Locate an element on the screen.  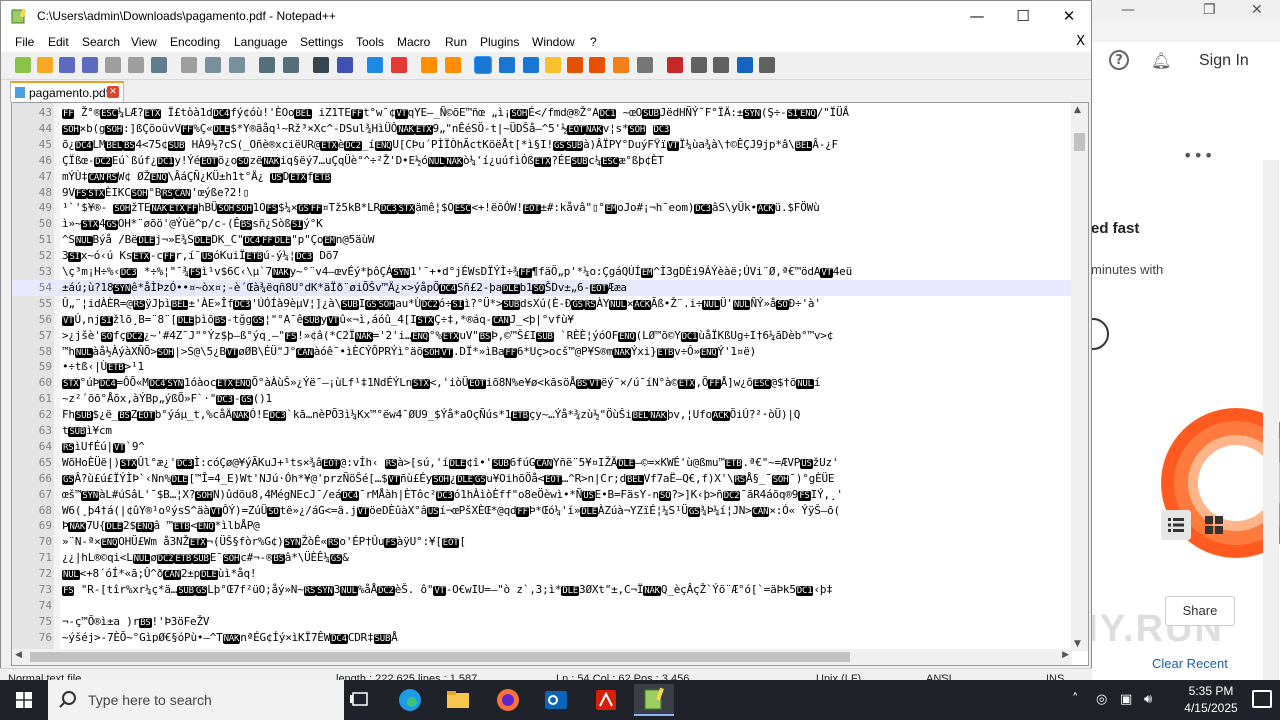
chevron-up-icon: ˄ is located at coordinates (1075, 699).